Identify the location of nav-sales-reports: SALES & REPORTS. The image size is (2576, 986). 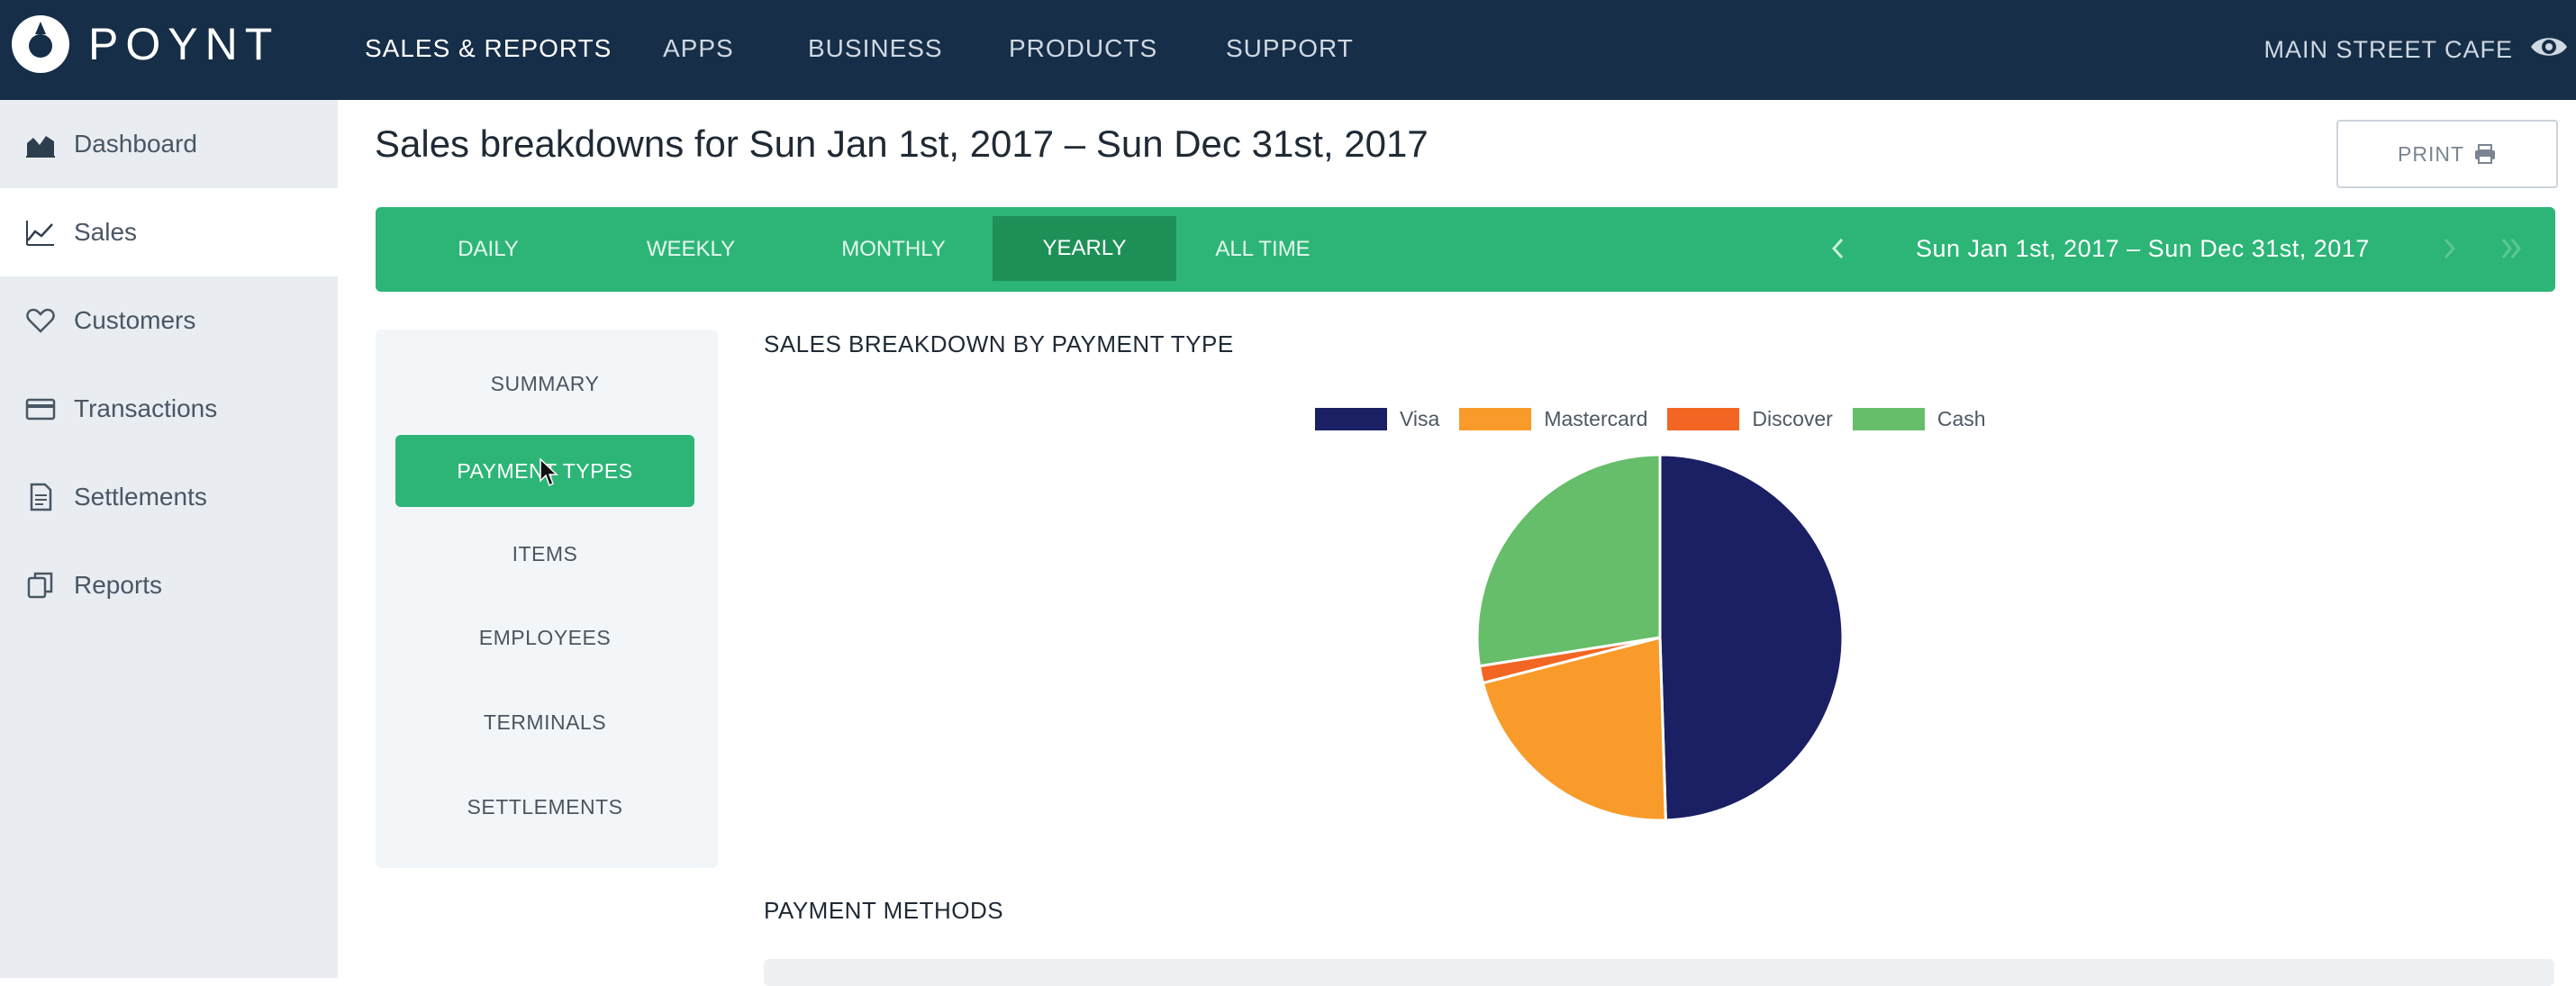
(488, 48).